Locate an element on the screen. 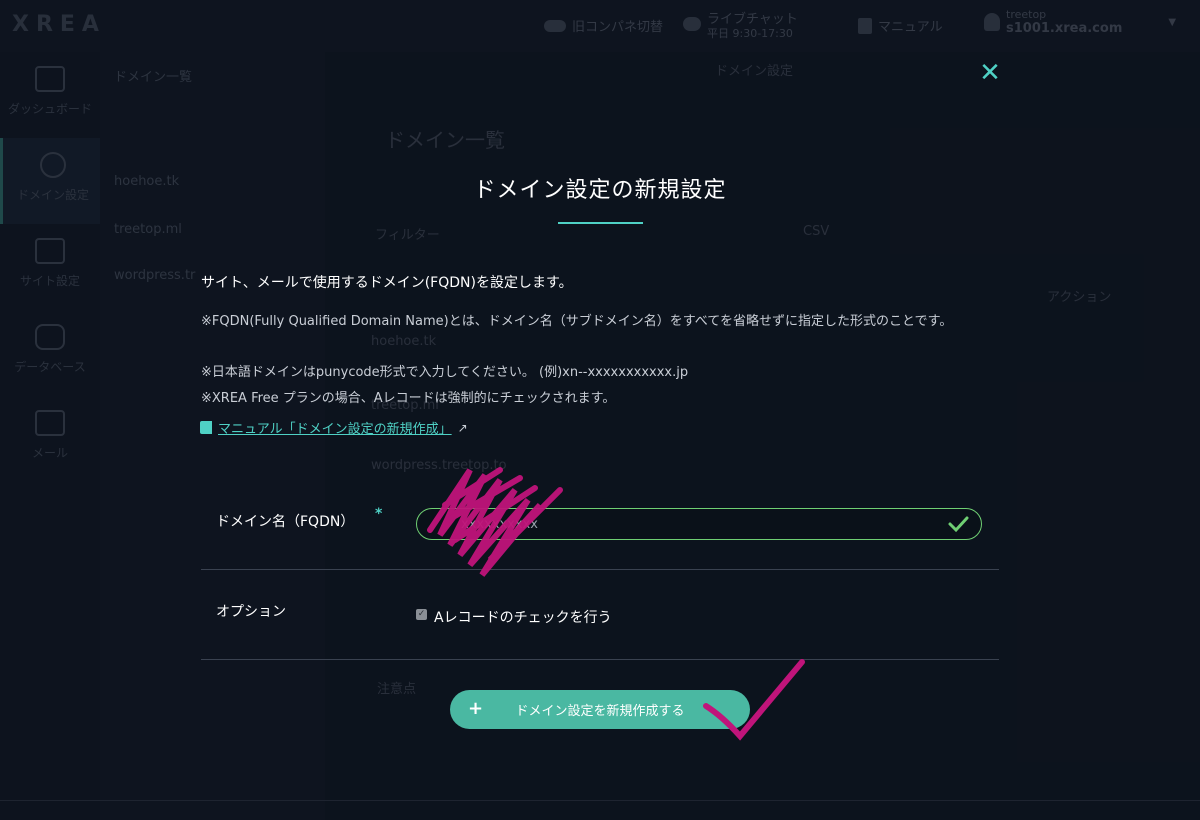 This screenshot has height=820, width=1200. required-mark: * is located at coordinates (379, 514).